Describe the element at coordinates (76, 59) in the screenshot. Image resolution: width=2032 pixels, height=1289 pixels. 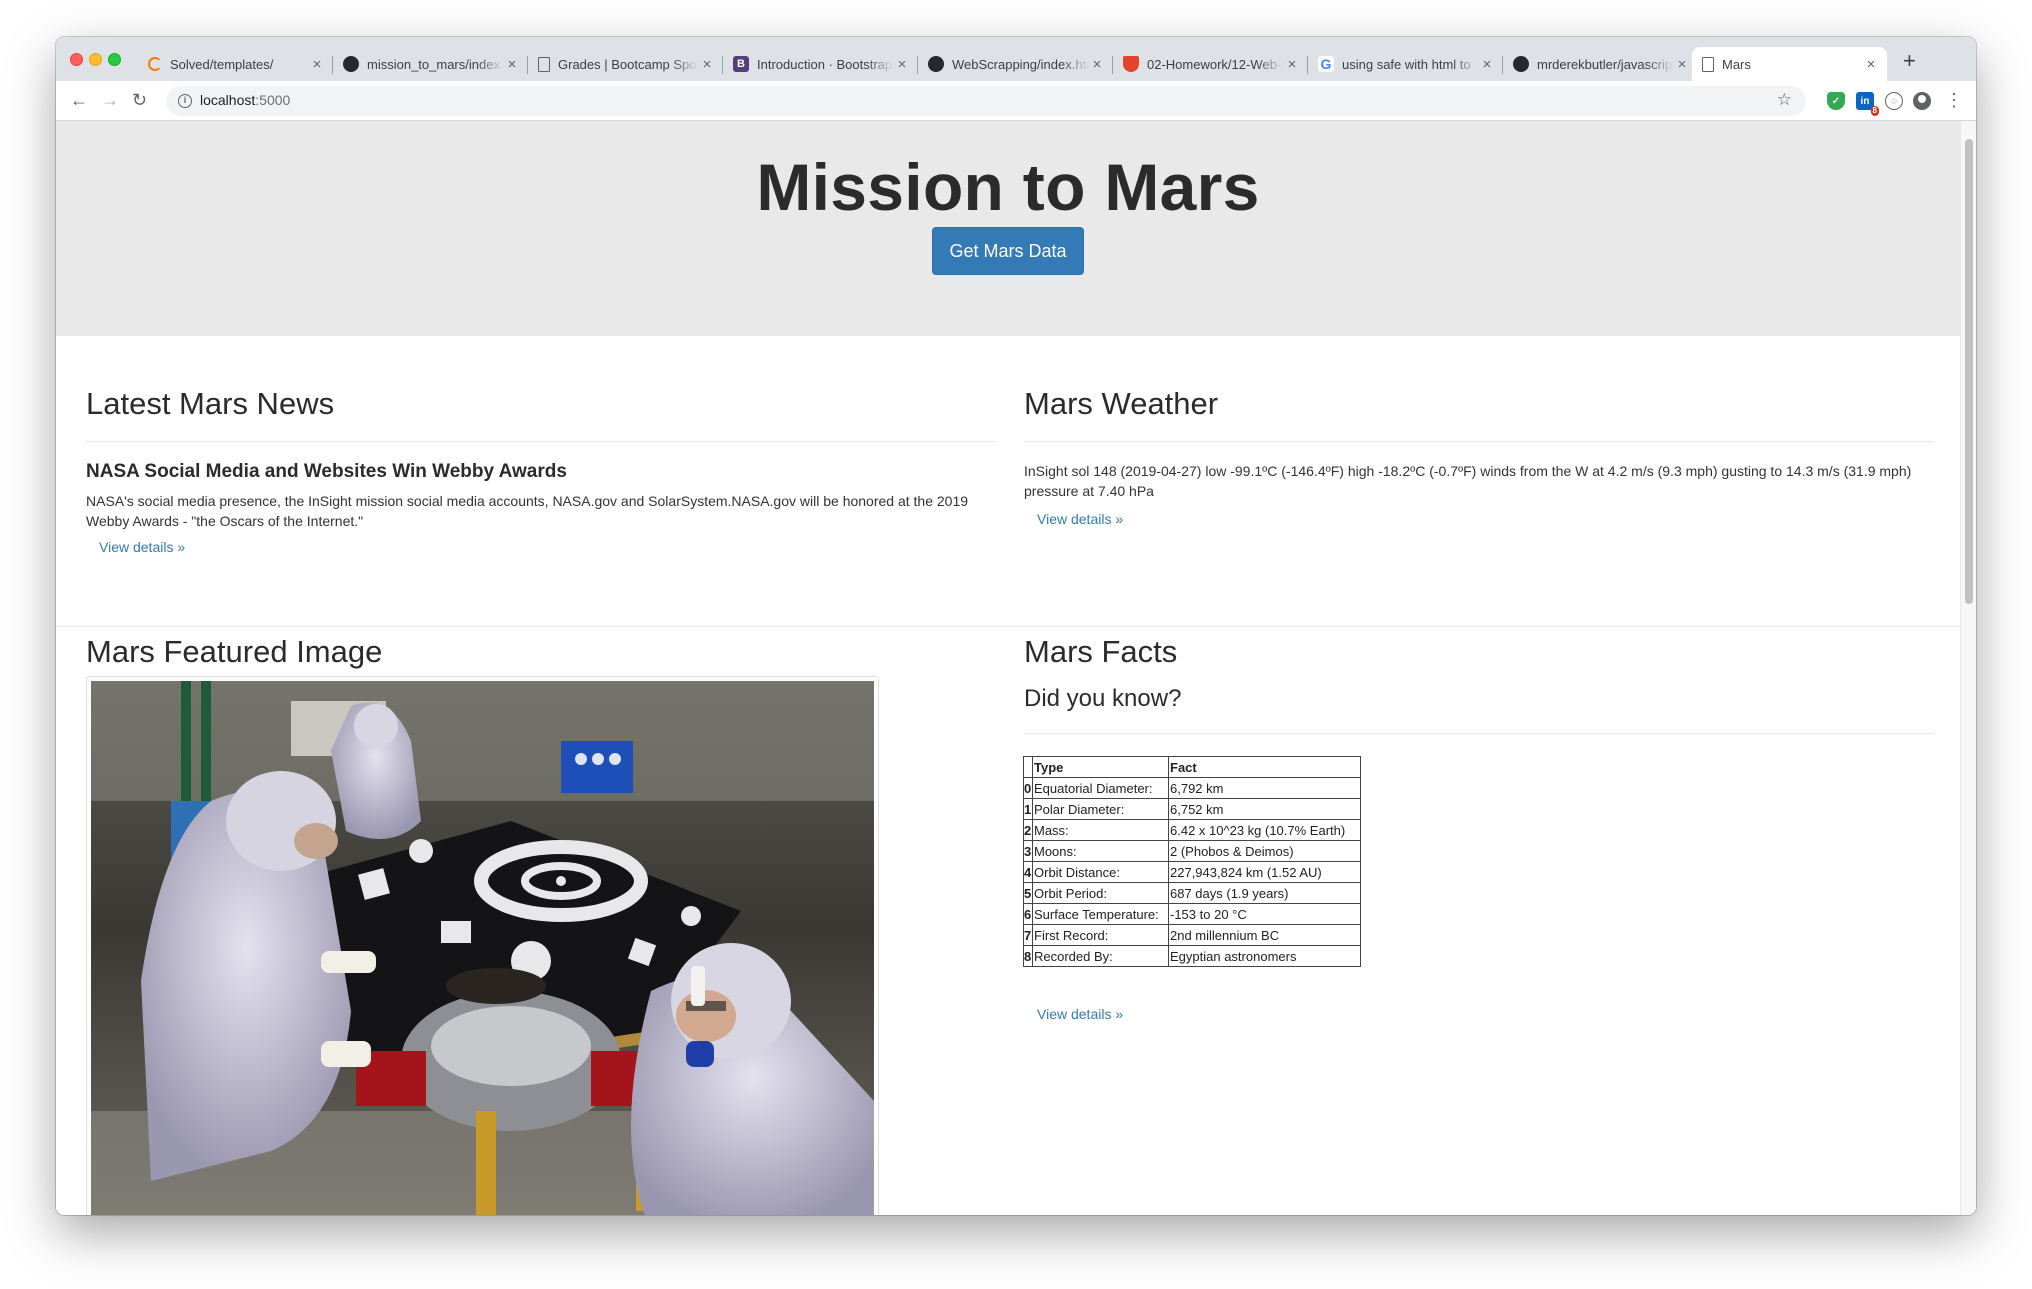
I see `close-window-button` at that location.